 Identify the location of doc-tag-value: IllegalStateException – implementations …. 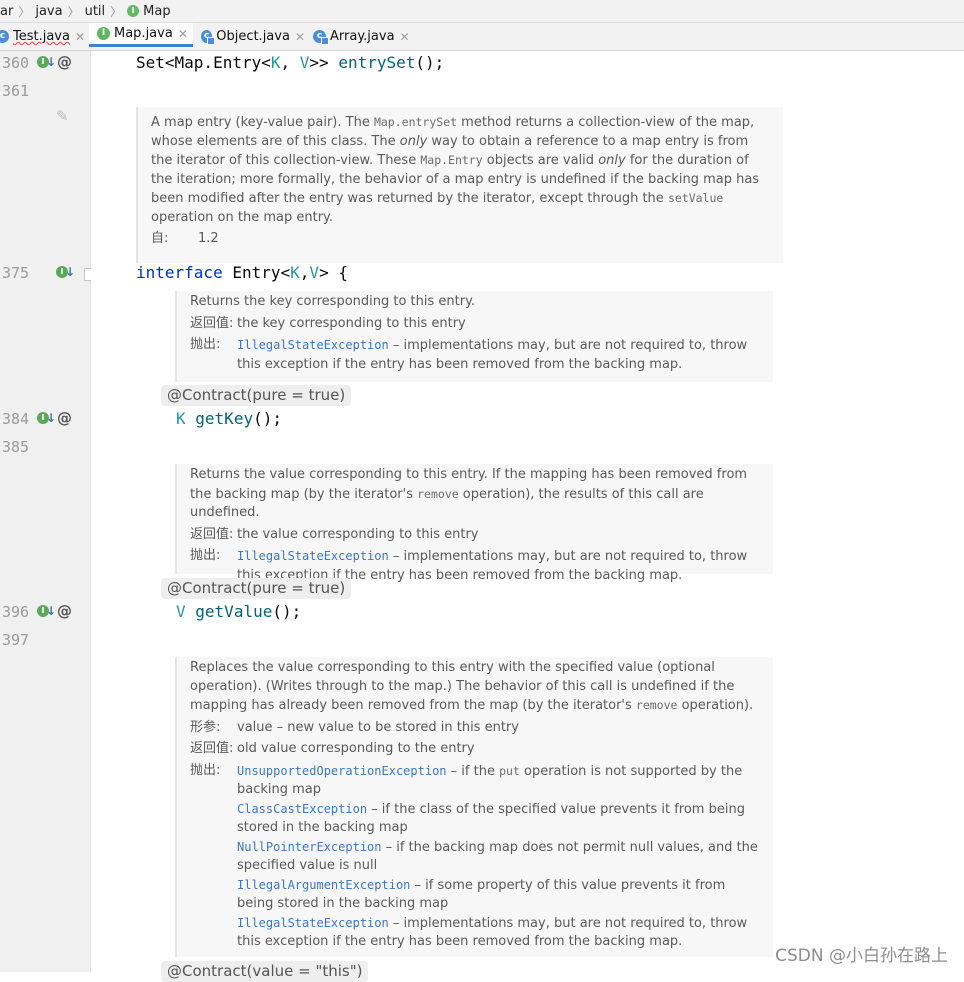
(500, 355).